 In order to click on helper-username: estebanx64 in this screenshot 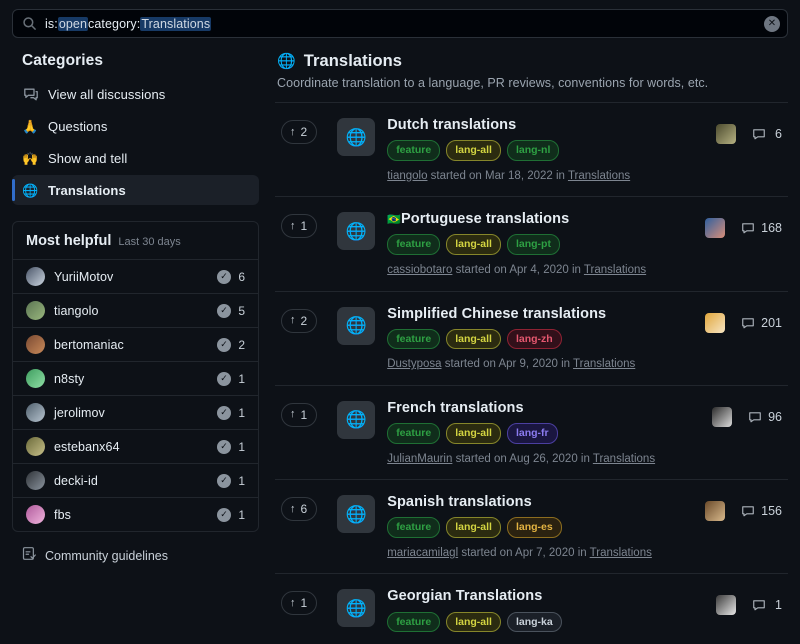, I will do `click(131, 447)`.